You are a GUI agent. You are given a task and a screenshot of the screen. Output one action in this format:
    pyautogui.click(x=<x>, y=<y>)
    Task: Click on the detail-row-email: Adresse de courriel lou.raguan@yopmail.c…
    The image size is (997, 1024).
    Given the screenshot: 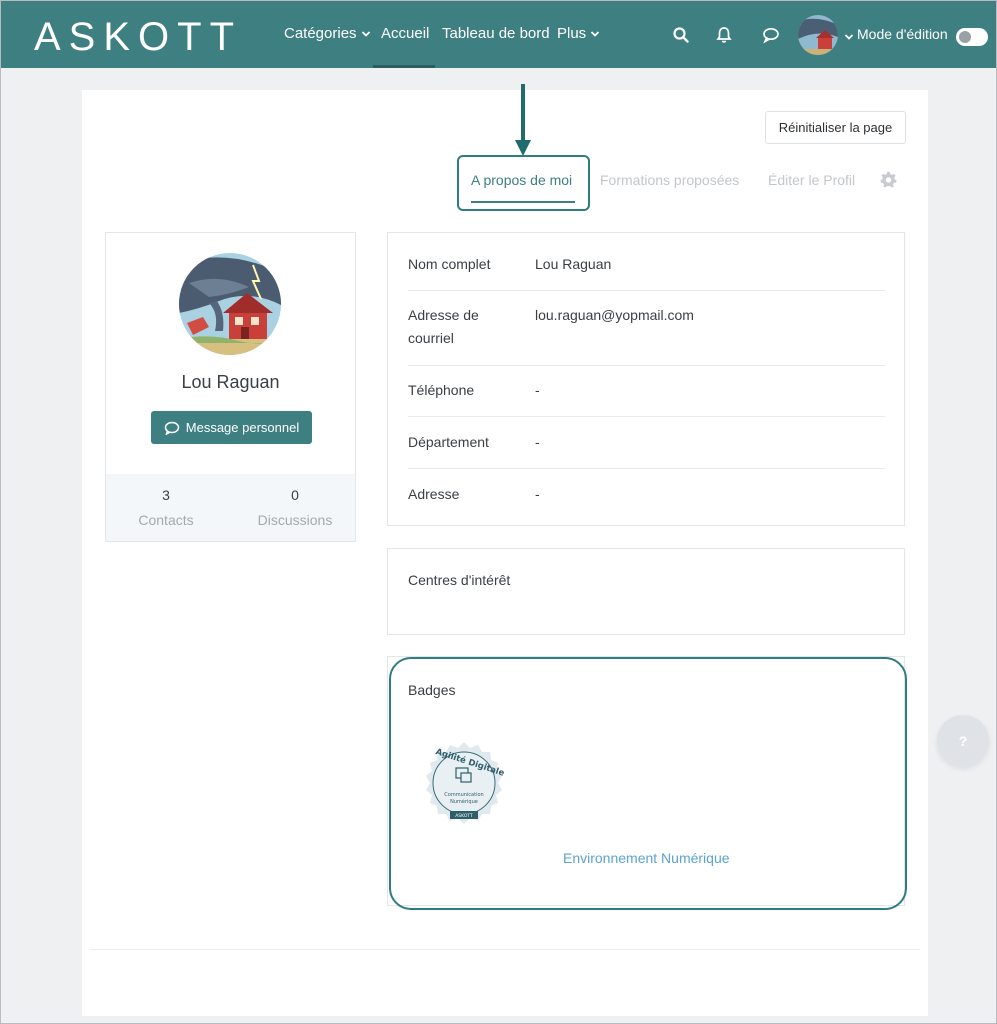 What is the action you would take?
    pyautogui.click(x=646, y=335)
    